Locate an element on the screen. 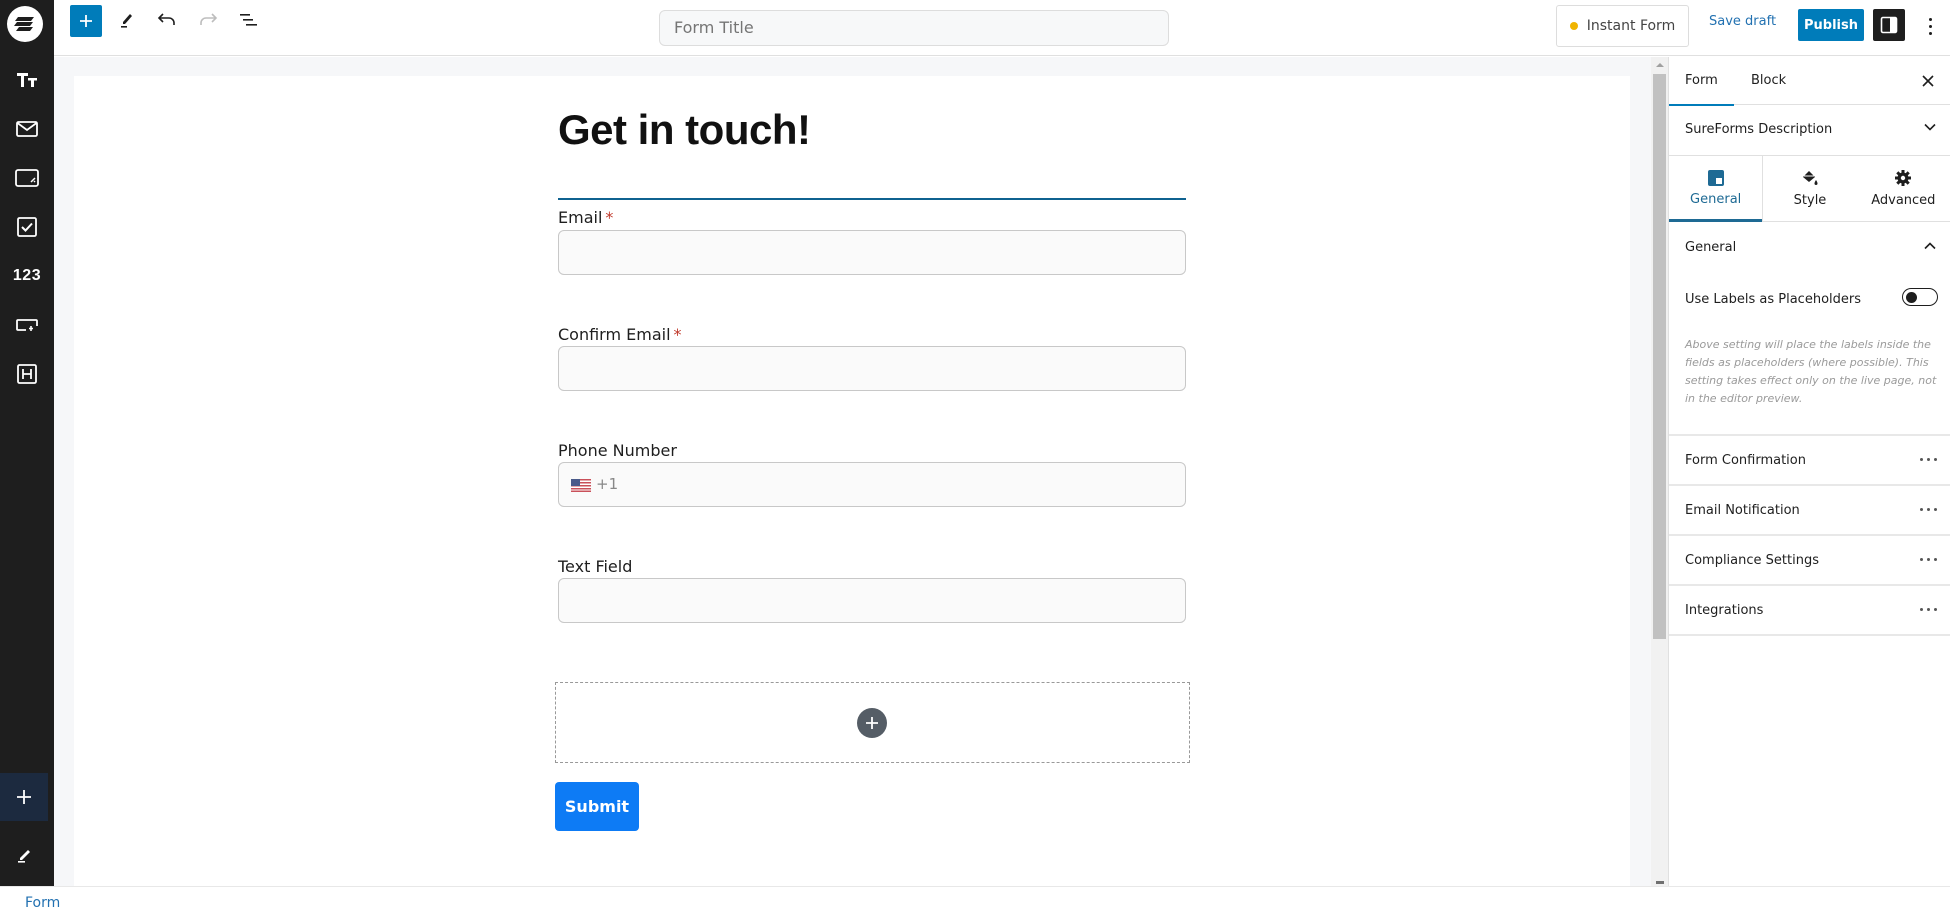  email-icon is located at coordinates (27, 129).